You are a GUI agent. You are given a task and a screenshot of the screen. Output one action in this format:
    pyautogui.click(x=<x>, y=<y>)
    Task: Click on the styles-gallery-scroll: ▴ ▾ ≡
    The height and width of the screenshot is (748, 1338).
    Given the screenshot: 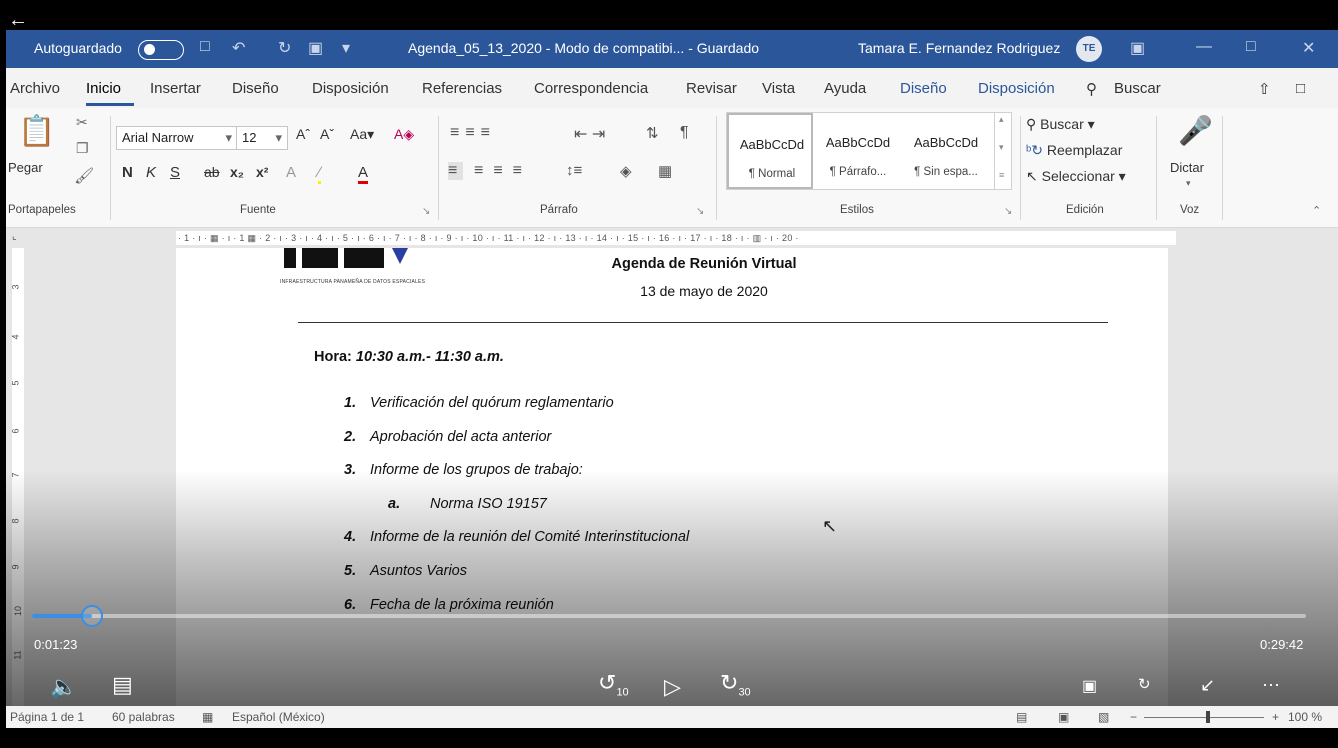 What is the action you would take?
    pyautogui.click(x=1003, y=151)
    